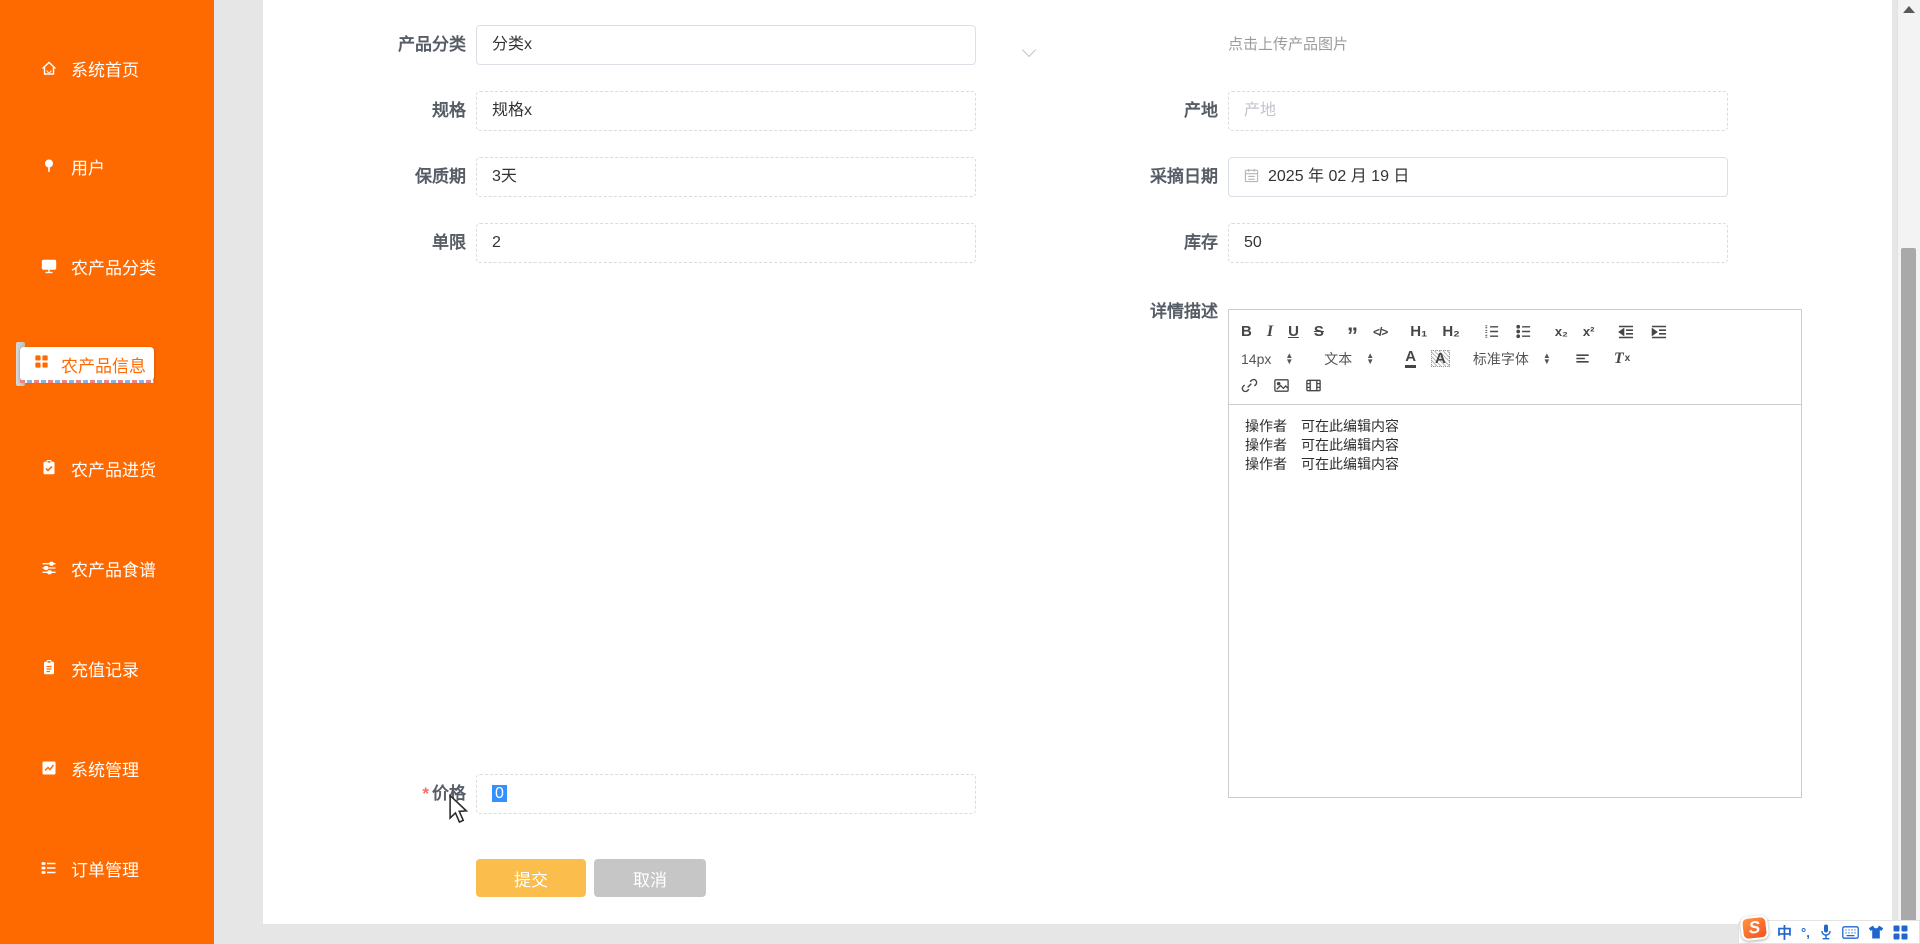 The width and height of the screenshot is (1920, 944). What do you see at coordinates (1589, 331) in the screenshot?
I see `superscript-button: x²` at bounding box center [1589, 331].